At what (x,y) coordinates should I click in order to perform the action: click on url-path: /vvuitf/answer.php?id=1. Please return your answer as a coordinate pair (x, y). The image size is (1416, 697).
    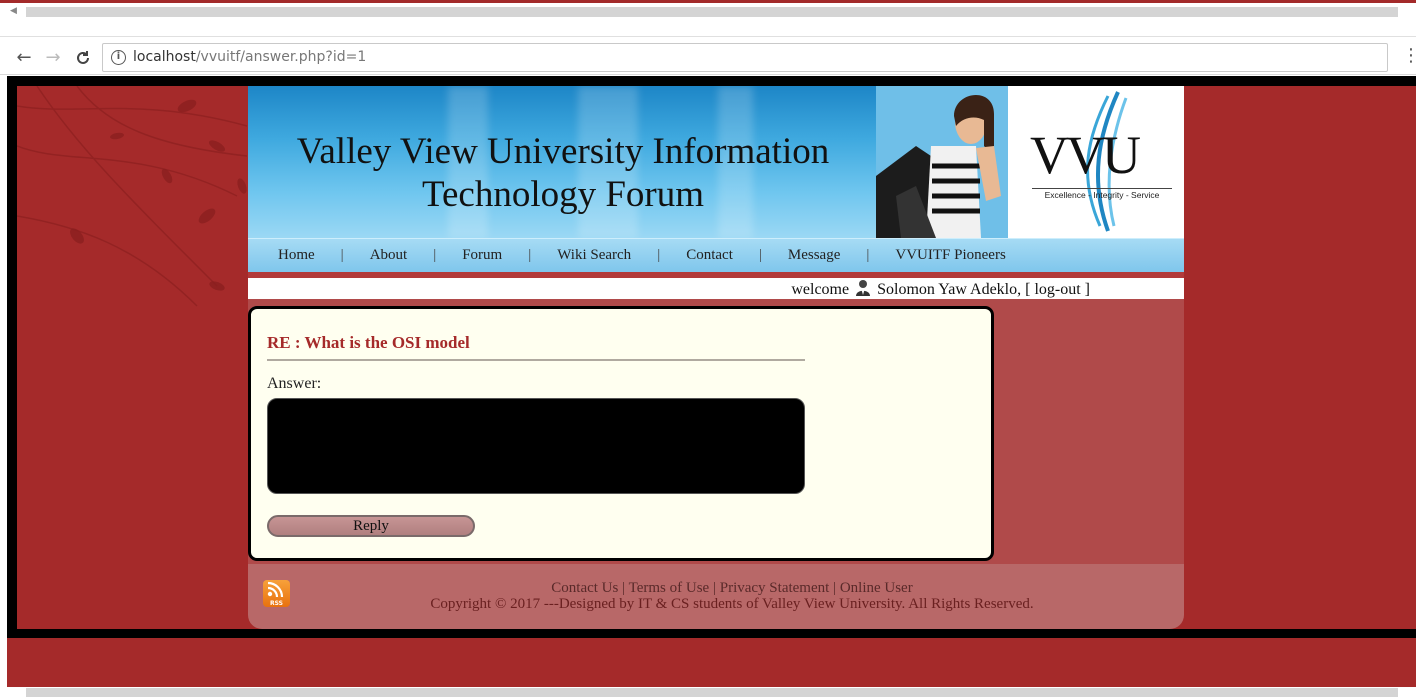
    Looking at the image, I should click on (281, 57).